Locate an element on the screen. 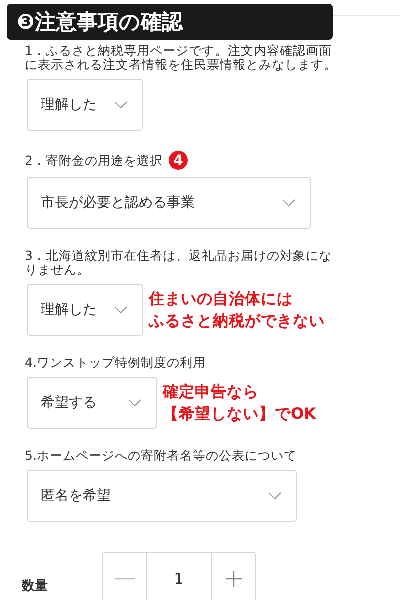 This screenshot has height=600, width=400. dropdown: 希望する is located at coordinates (92, 403).